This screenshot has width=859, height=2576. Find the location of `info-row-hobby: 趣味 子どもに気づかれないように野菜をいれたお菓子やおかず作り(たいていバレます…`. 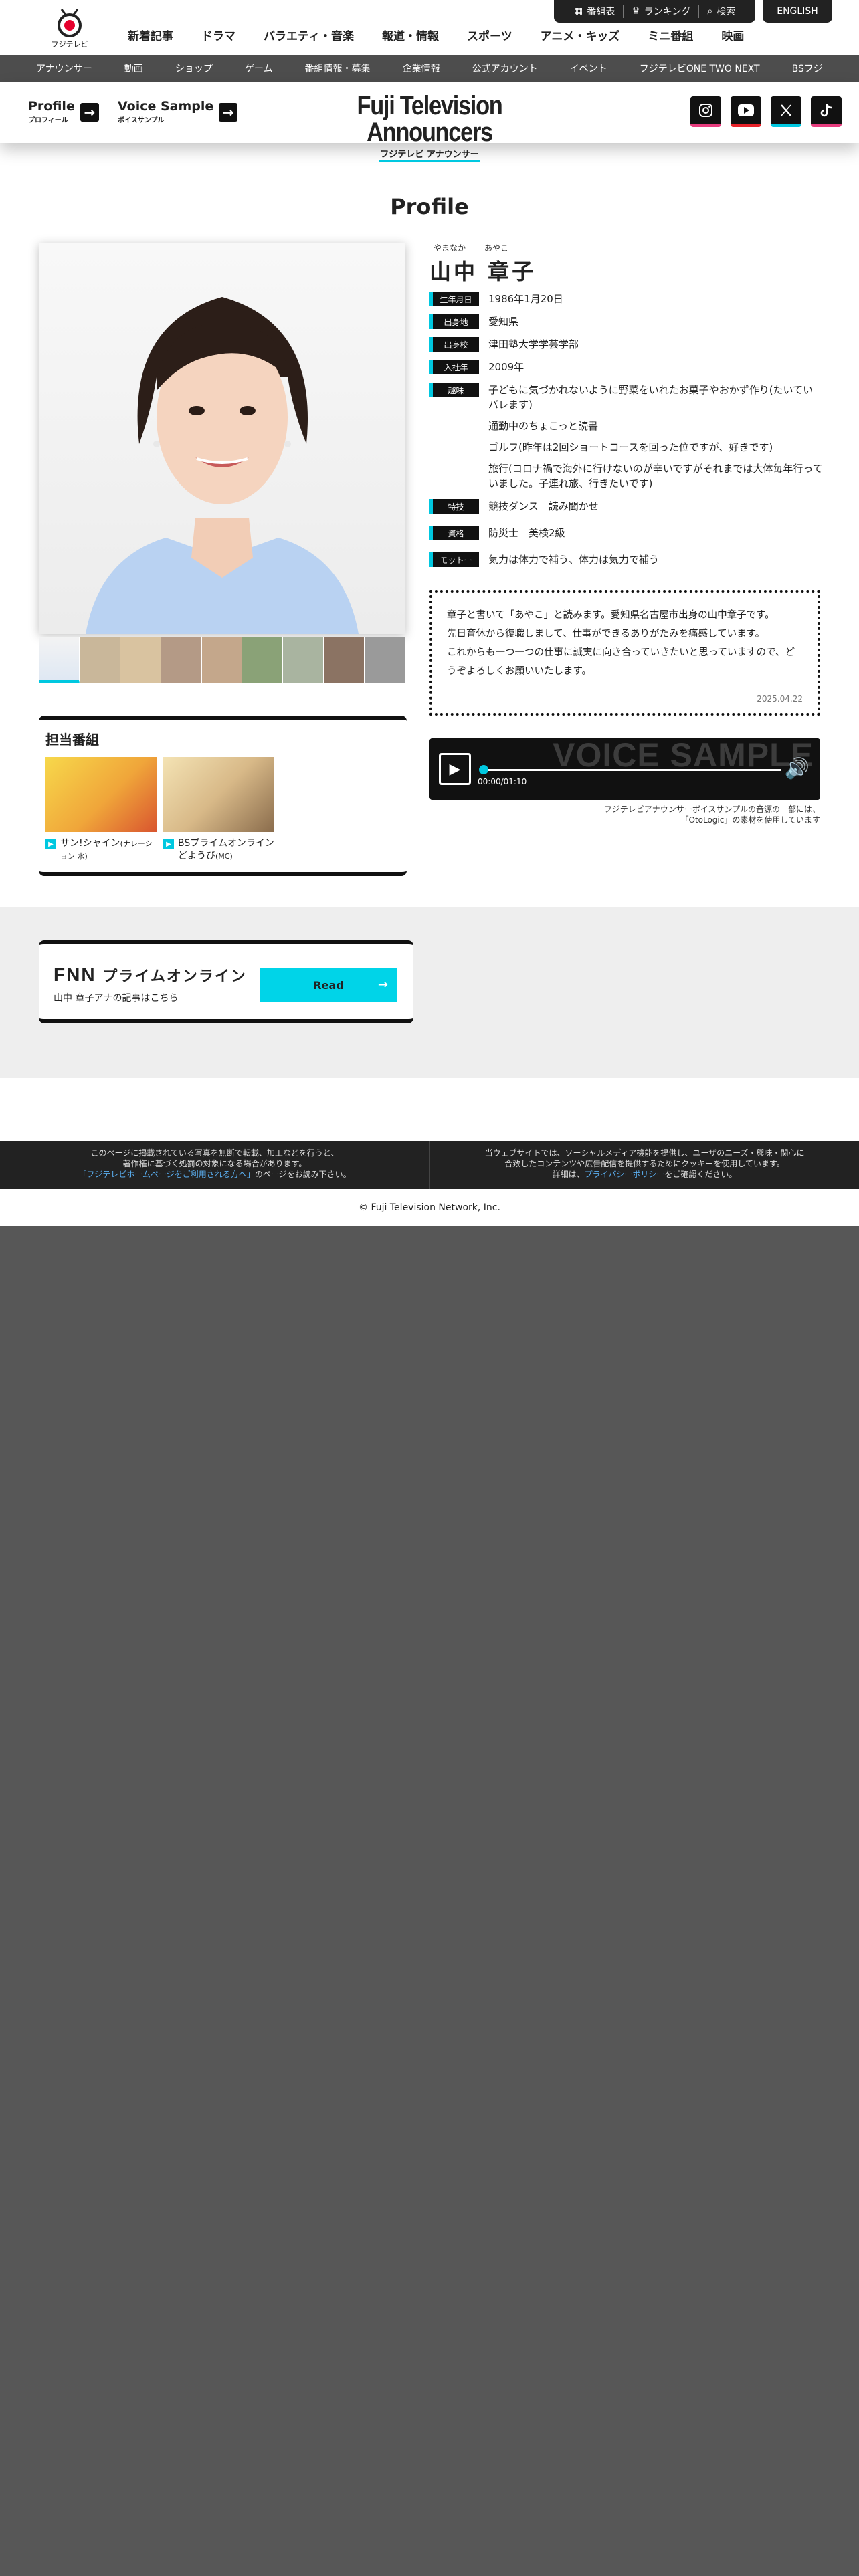

info-row-hobby: 趣味 子どもに気づかれないように野菜をいれたお菓子やおかず作り(たいていバレます… is located at coordinates (627, 440).